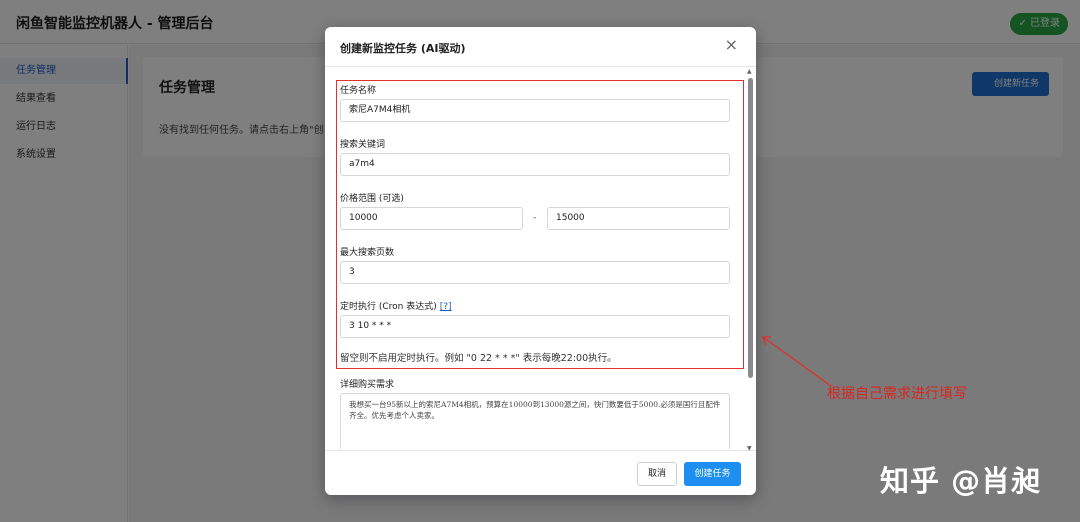 This screenshot has height=522, width=1080. Describe the element at coordinates (750, 228) in the screenshot. I see `scroll-thumb` at that location.